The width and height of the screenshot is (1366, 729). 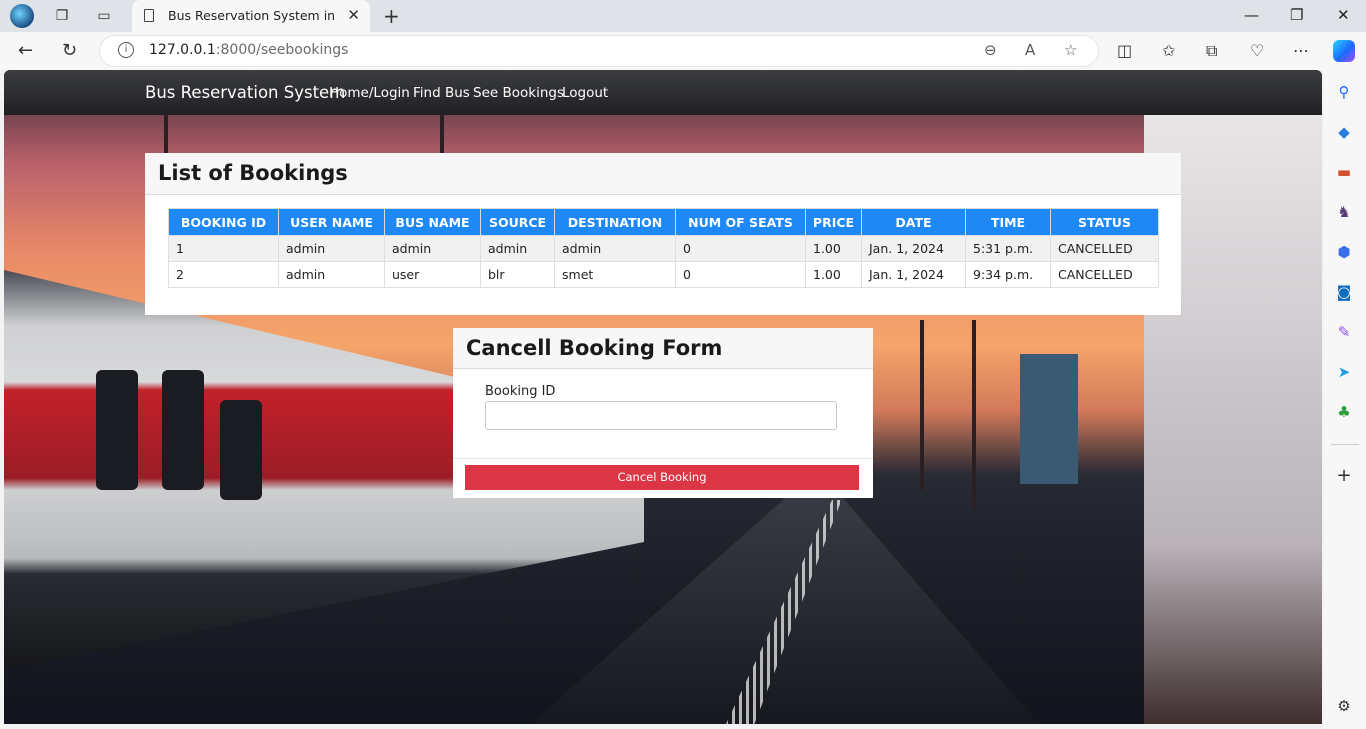 What do you see at coordinates (913, 222) in the screenshot?
I see `column-header: DATE` at bounding box center [913, 222].